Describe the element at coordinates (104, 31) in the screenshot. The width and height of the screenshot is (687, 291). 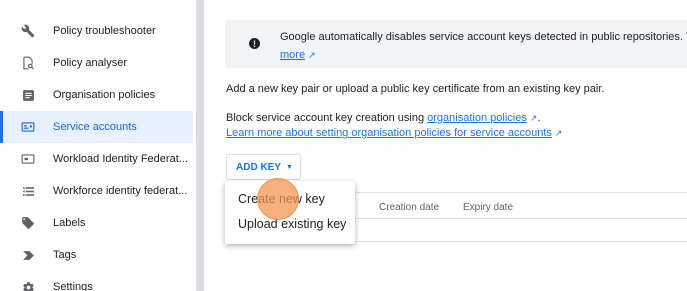
I see `sidebar-item-label: Policy troubleshooter` at that location.